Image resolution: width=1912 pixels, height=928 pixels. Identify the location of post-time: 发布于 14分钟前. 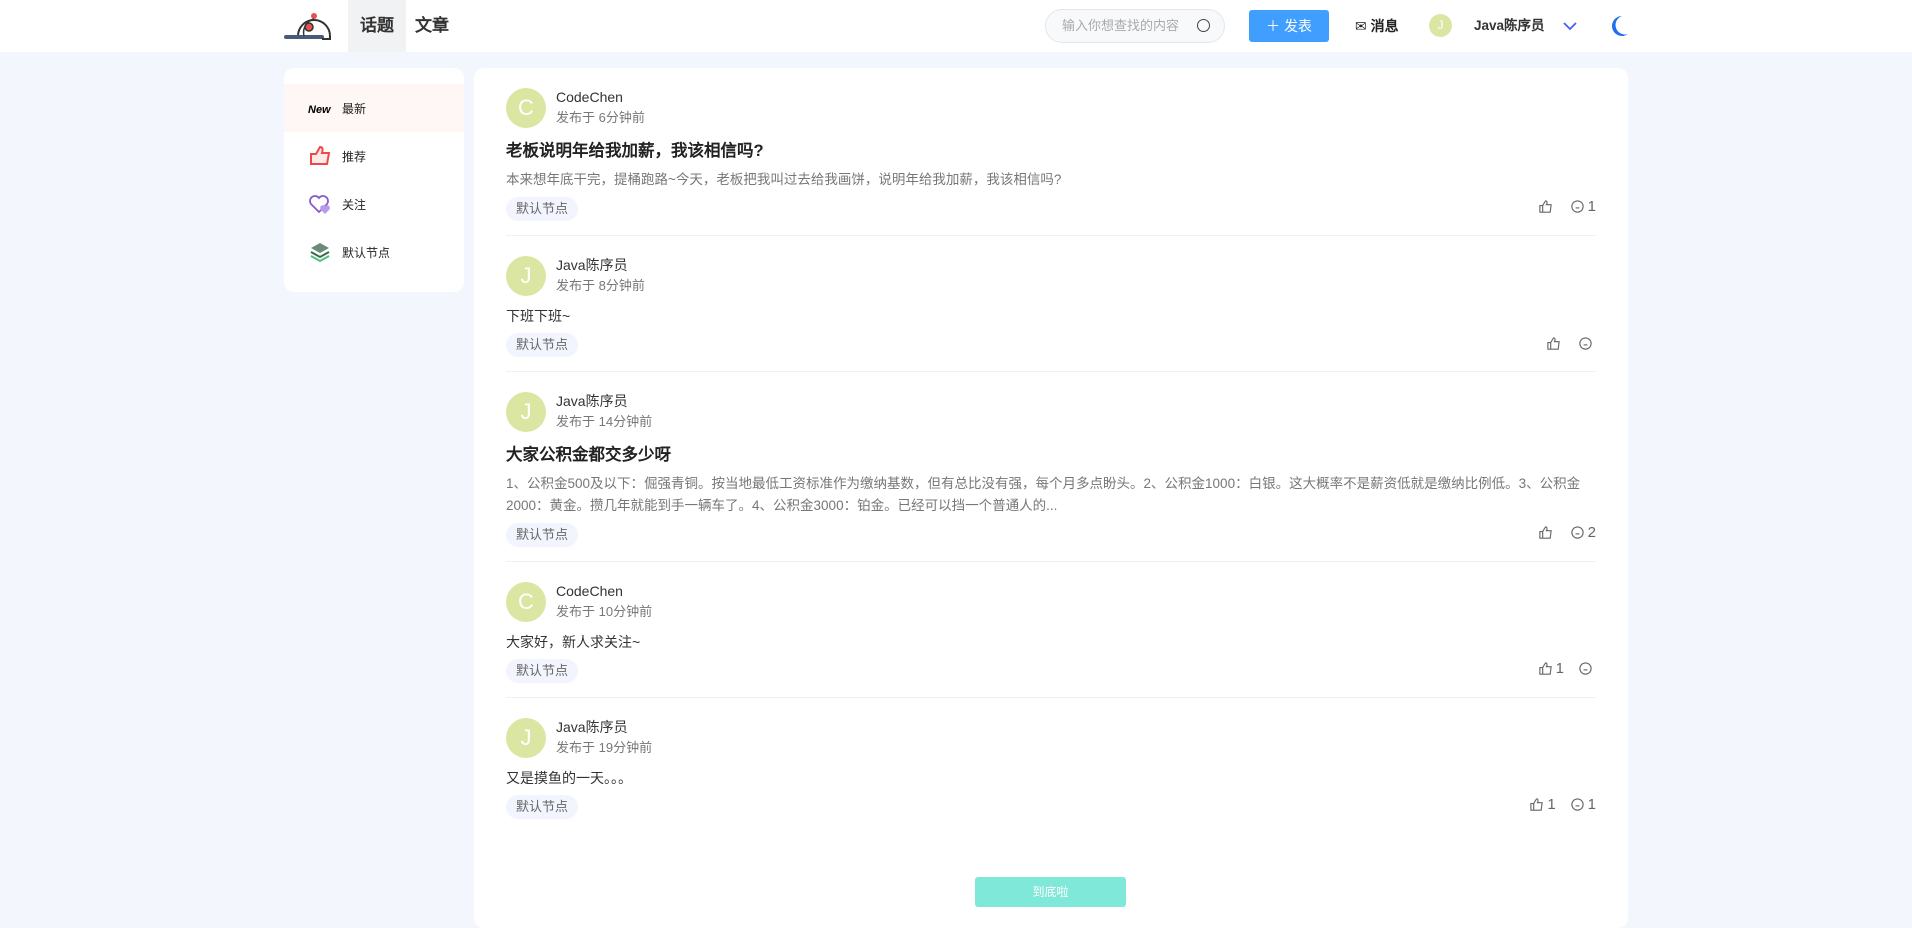
(604, 421).